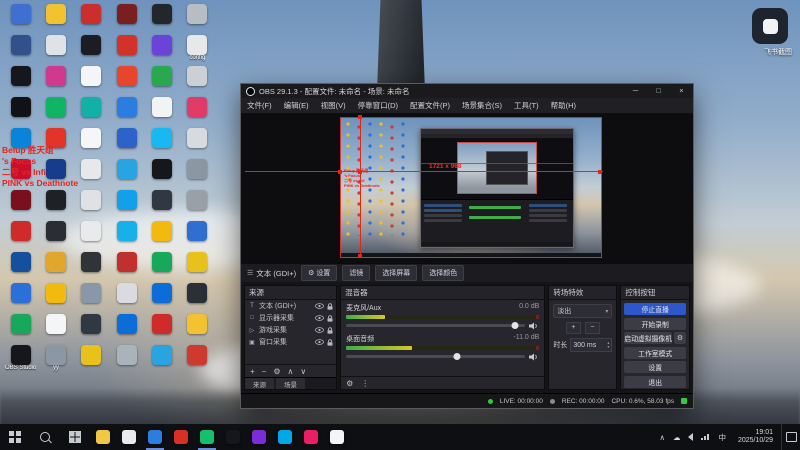  I want to click on speaker-icon, so click(534, 357).